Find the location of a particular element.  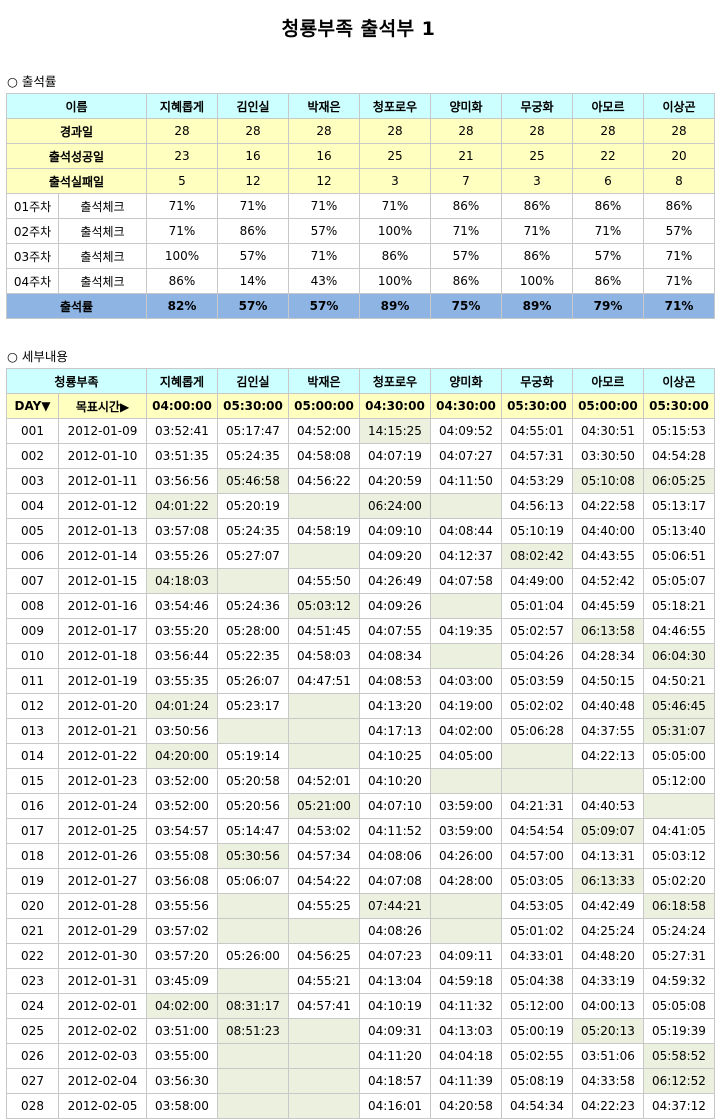

day-number: 012 is located at coordinates (32, 706).